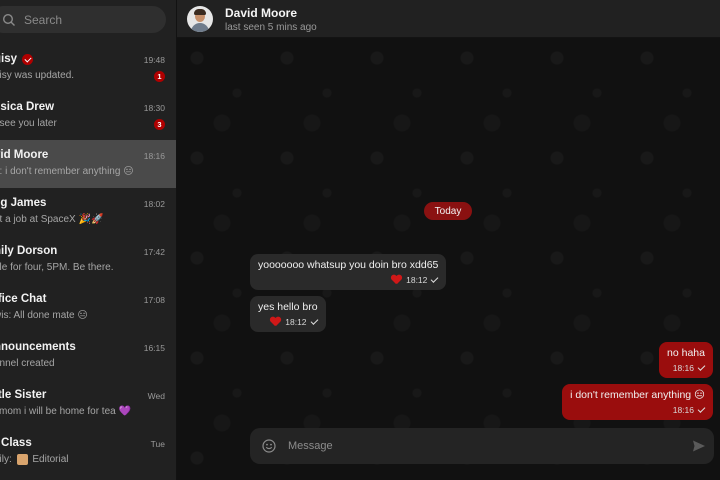 The height and width of the screenshot is (480, 720). What do you see at coordinates (154, 252) in the screenshot?
I see `chat-time: 17:42` at bounding box center [154, 252].